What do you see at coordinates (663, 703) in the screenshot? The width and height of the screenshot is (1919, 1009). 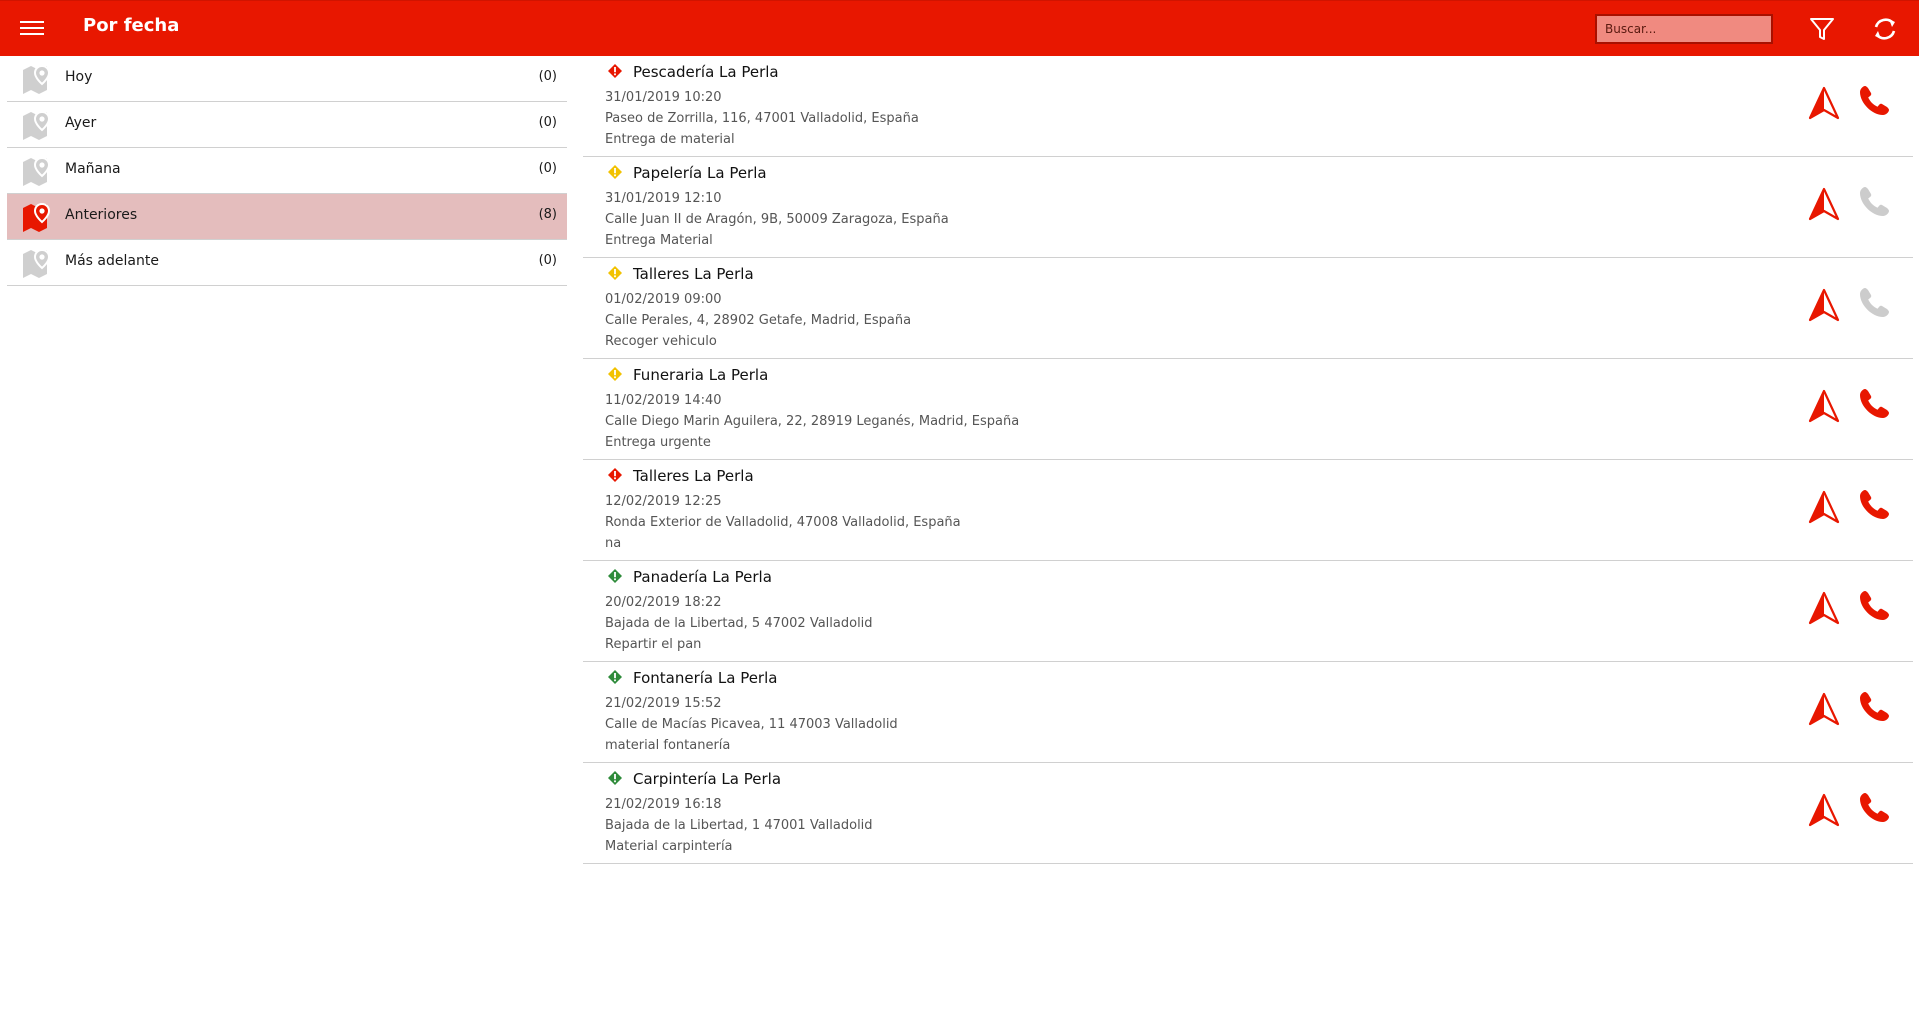 I see `entry-date: 21/02/2019 15:52` at bounding box center [663, 703].